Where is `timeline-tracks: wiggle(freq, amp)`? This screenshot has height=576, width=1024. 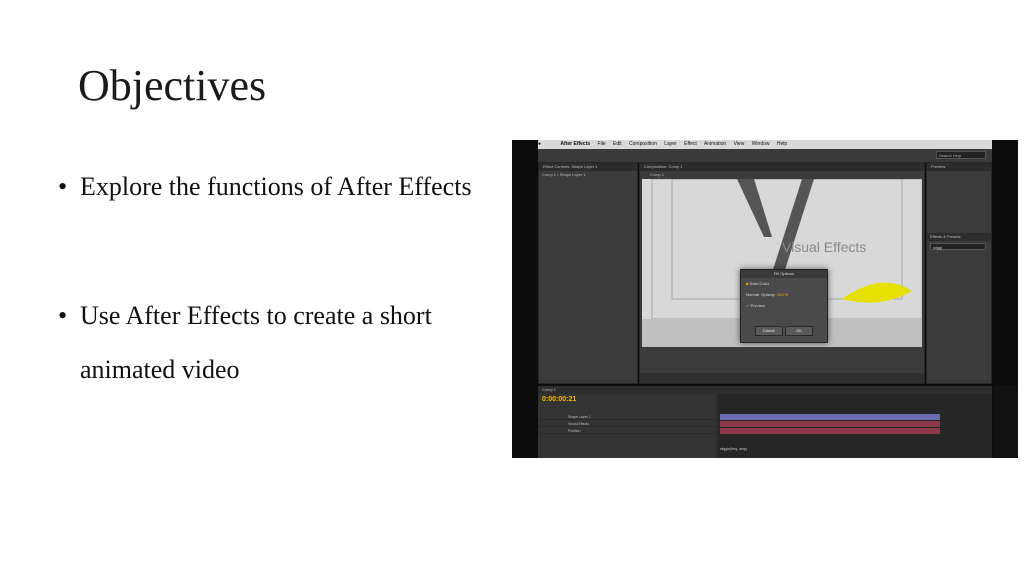 timeline-tracks: wiggle(freq, amp) is located at coordinates (855, 426).